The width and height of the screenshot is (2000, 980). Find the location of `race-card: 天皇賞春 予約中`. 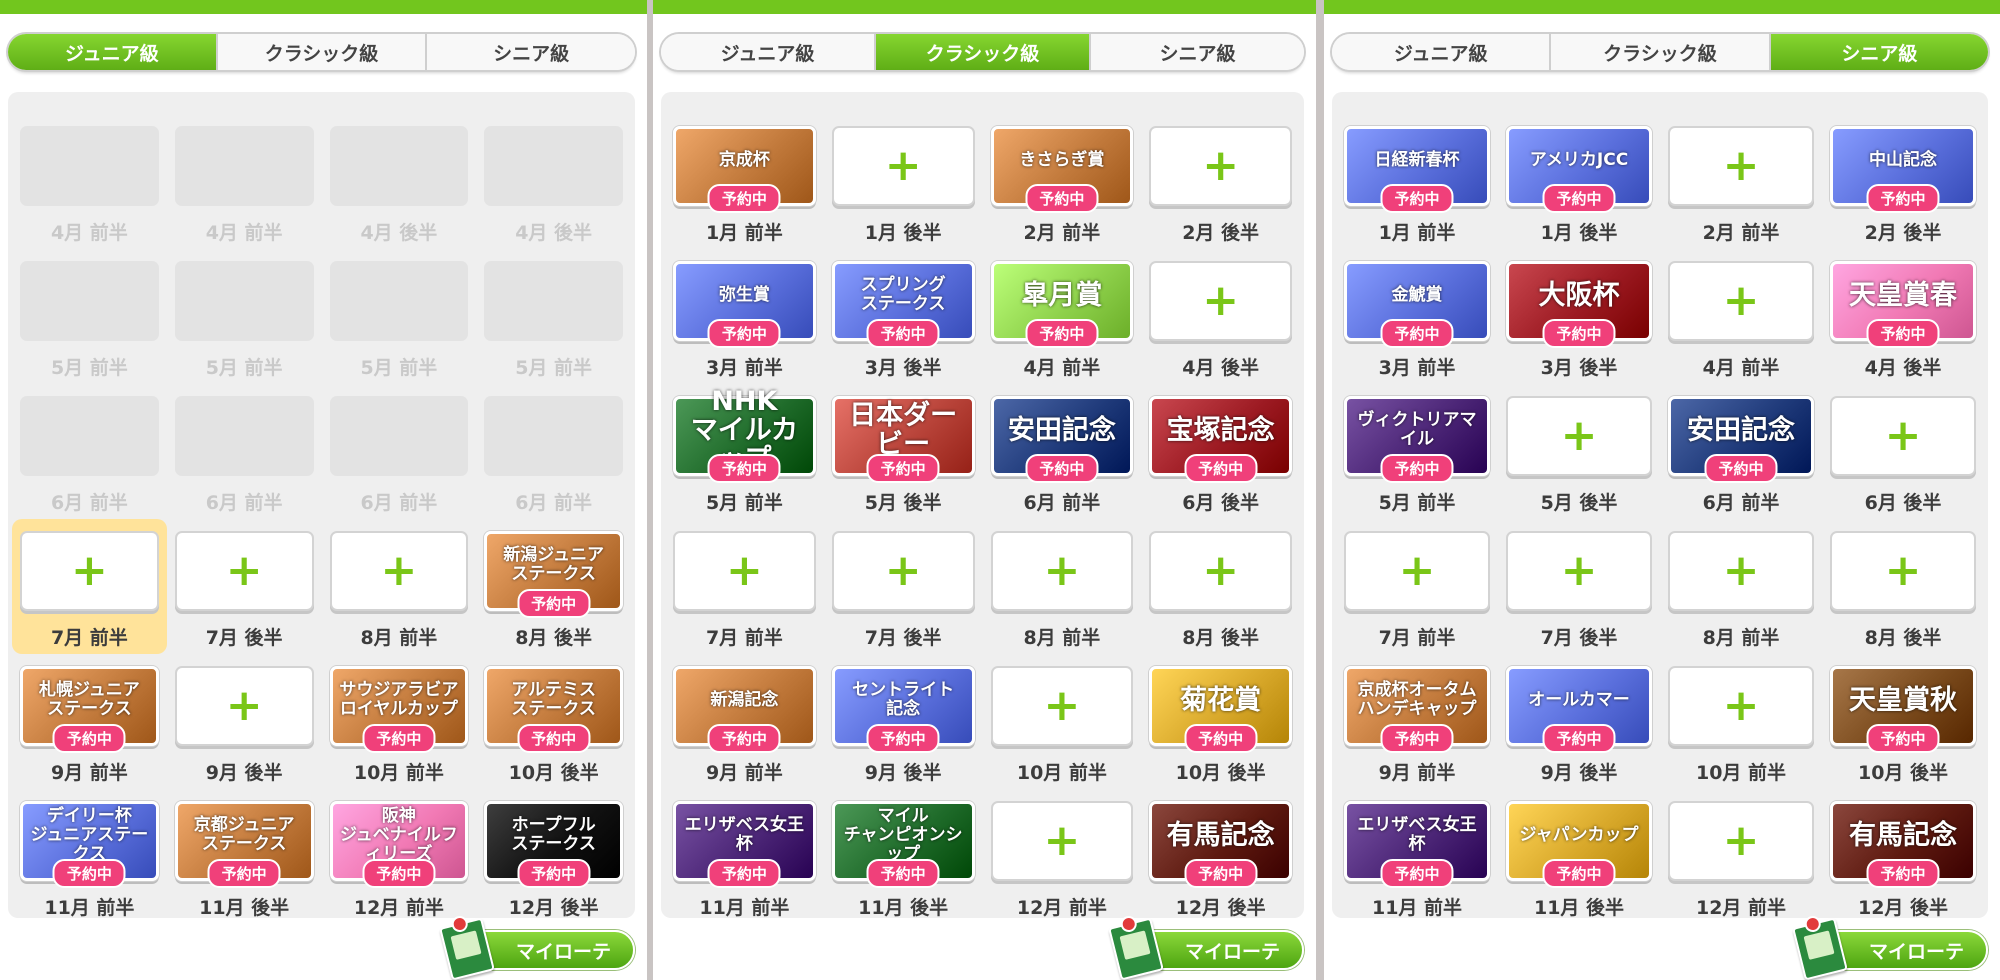

race-card: 天皇賞春 予約中 is located at coordinates (1903, 304).